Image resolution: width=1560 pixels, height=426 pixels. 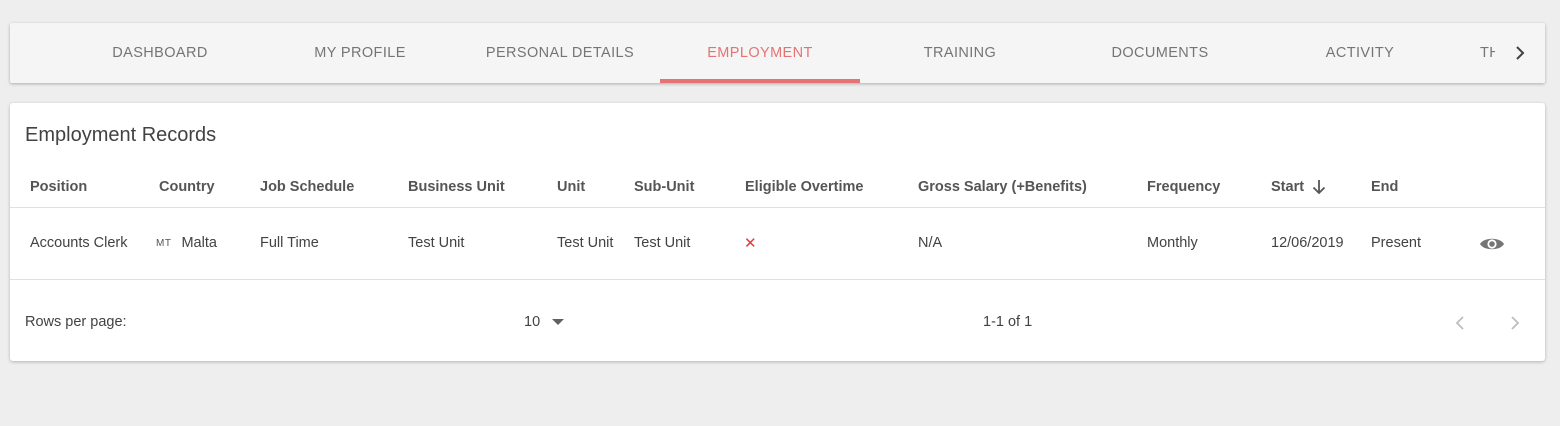 What do you see at coordinates (777, 207) in the screenshot?
I see `header-divider` at bounding box center [777, 207].